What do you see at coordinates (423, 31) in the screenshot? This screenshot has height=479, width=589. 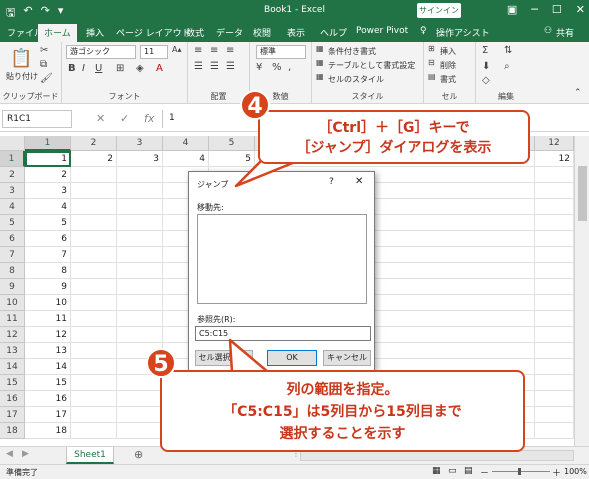 I see `tell-me-icon: ♀` at bounding box center [423, 31].